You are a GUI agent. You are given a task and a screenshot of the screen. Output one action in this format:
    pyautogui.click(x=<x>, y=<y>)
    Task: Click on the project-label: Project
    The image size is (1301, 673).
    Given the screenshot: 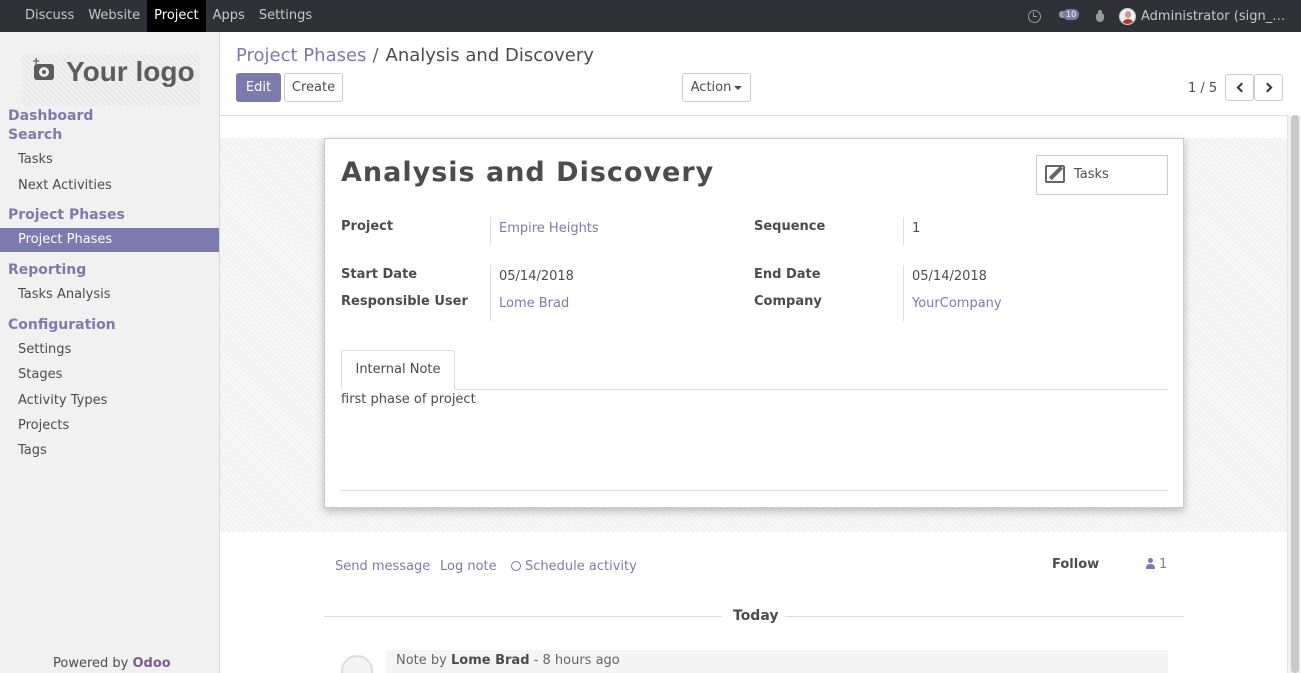 What is the action you would take?
    pyautogui.click(x=367, y=226)
    